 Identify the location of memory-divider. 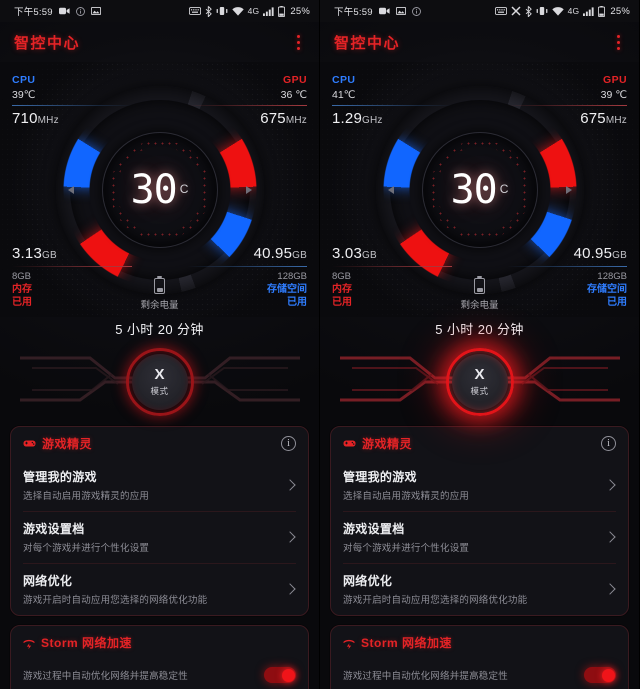
(72, 266).